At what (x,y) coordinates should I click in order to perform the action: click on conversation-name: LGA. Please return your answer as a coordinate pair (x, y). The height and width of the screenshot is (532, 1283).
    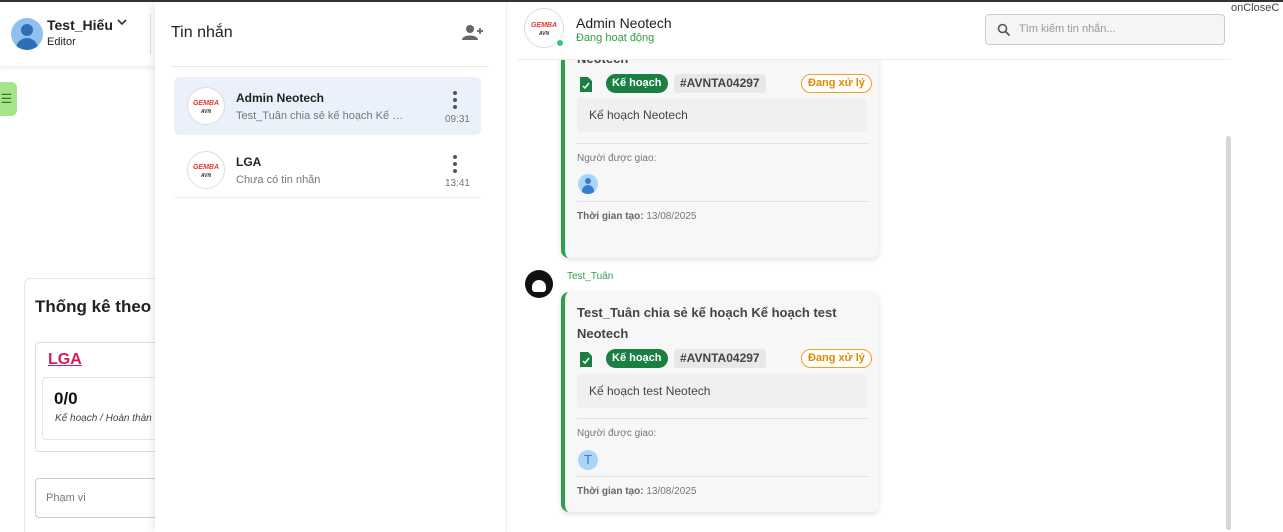
    Looking at the image, I should click on (249, 162).